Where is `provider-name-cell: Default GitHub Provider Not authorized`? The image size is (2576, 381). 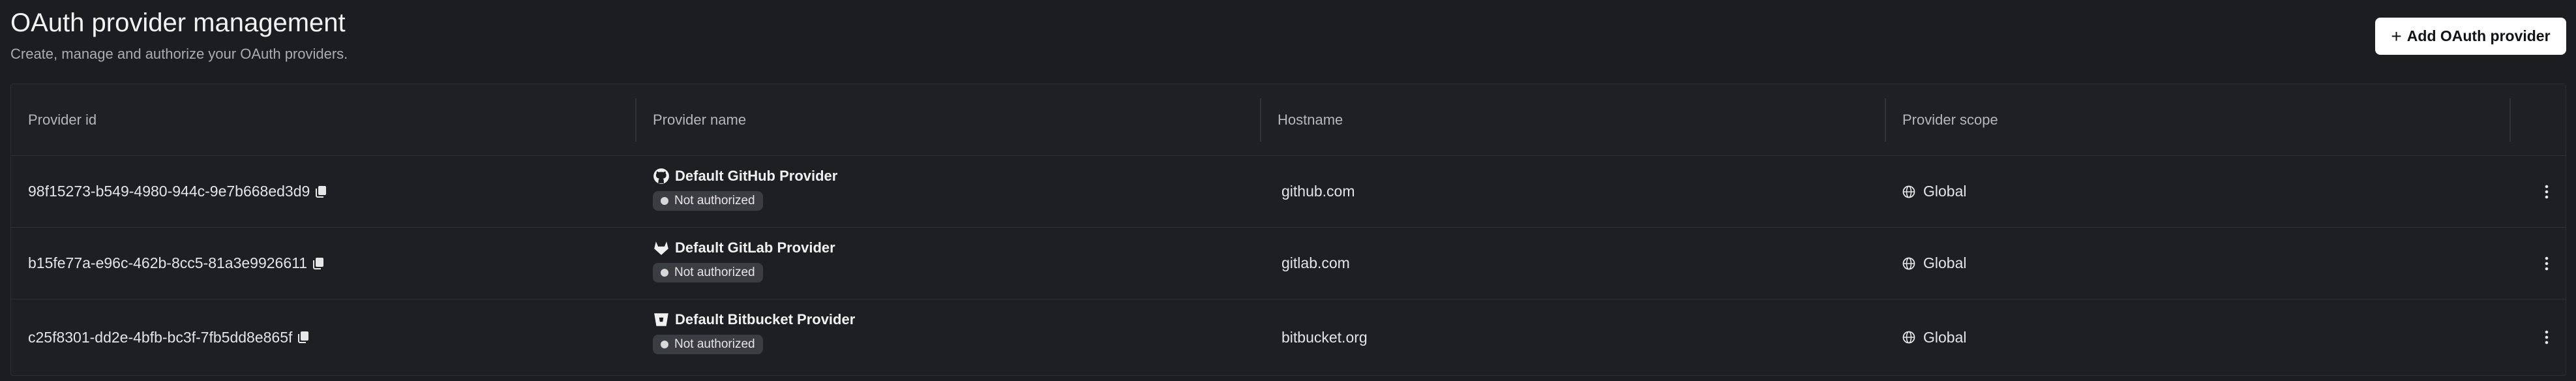
provider-name-cell: Default GitHub Provider Not authorized is located at coordinates (745, 189).